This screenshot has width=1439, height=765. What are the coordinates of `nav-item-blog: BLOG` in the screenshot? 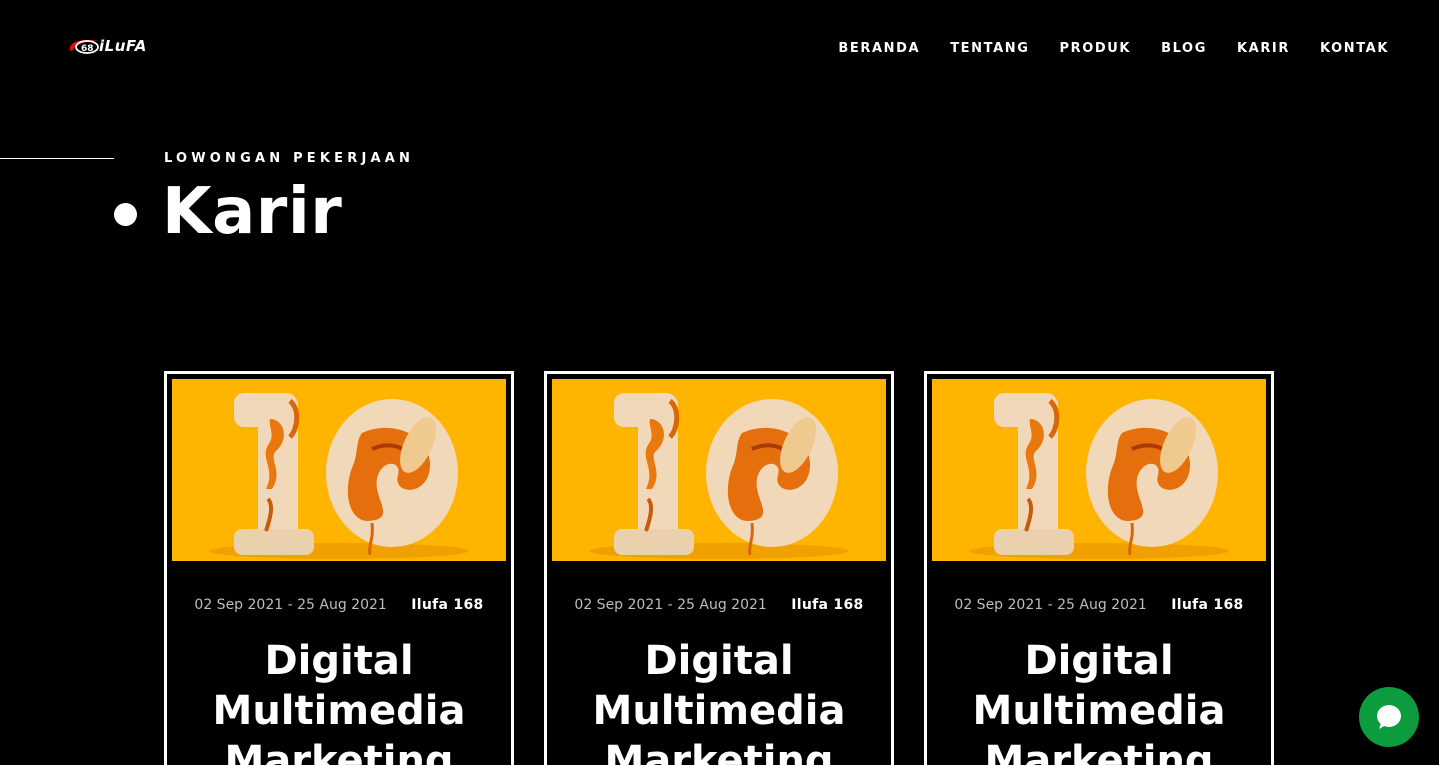 It's located at (1184, 49).